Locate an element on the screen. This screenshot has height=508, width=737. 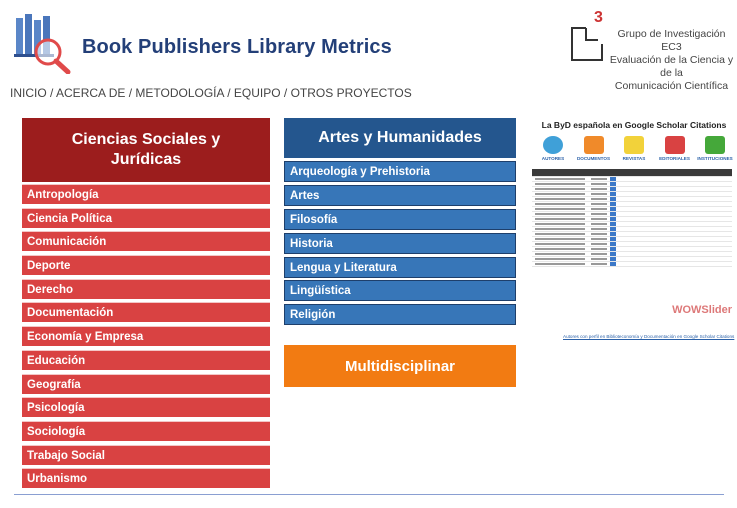
institutions-icon: INSTITUCIONES is located at coordinates (715, 148).